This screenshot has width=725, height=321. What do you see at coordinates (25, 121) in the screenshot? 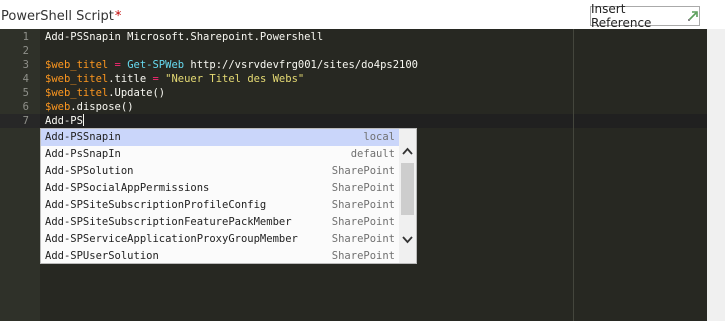
I see `line-number: 7` at bounding box center [25, 121].